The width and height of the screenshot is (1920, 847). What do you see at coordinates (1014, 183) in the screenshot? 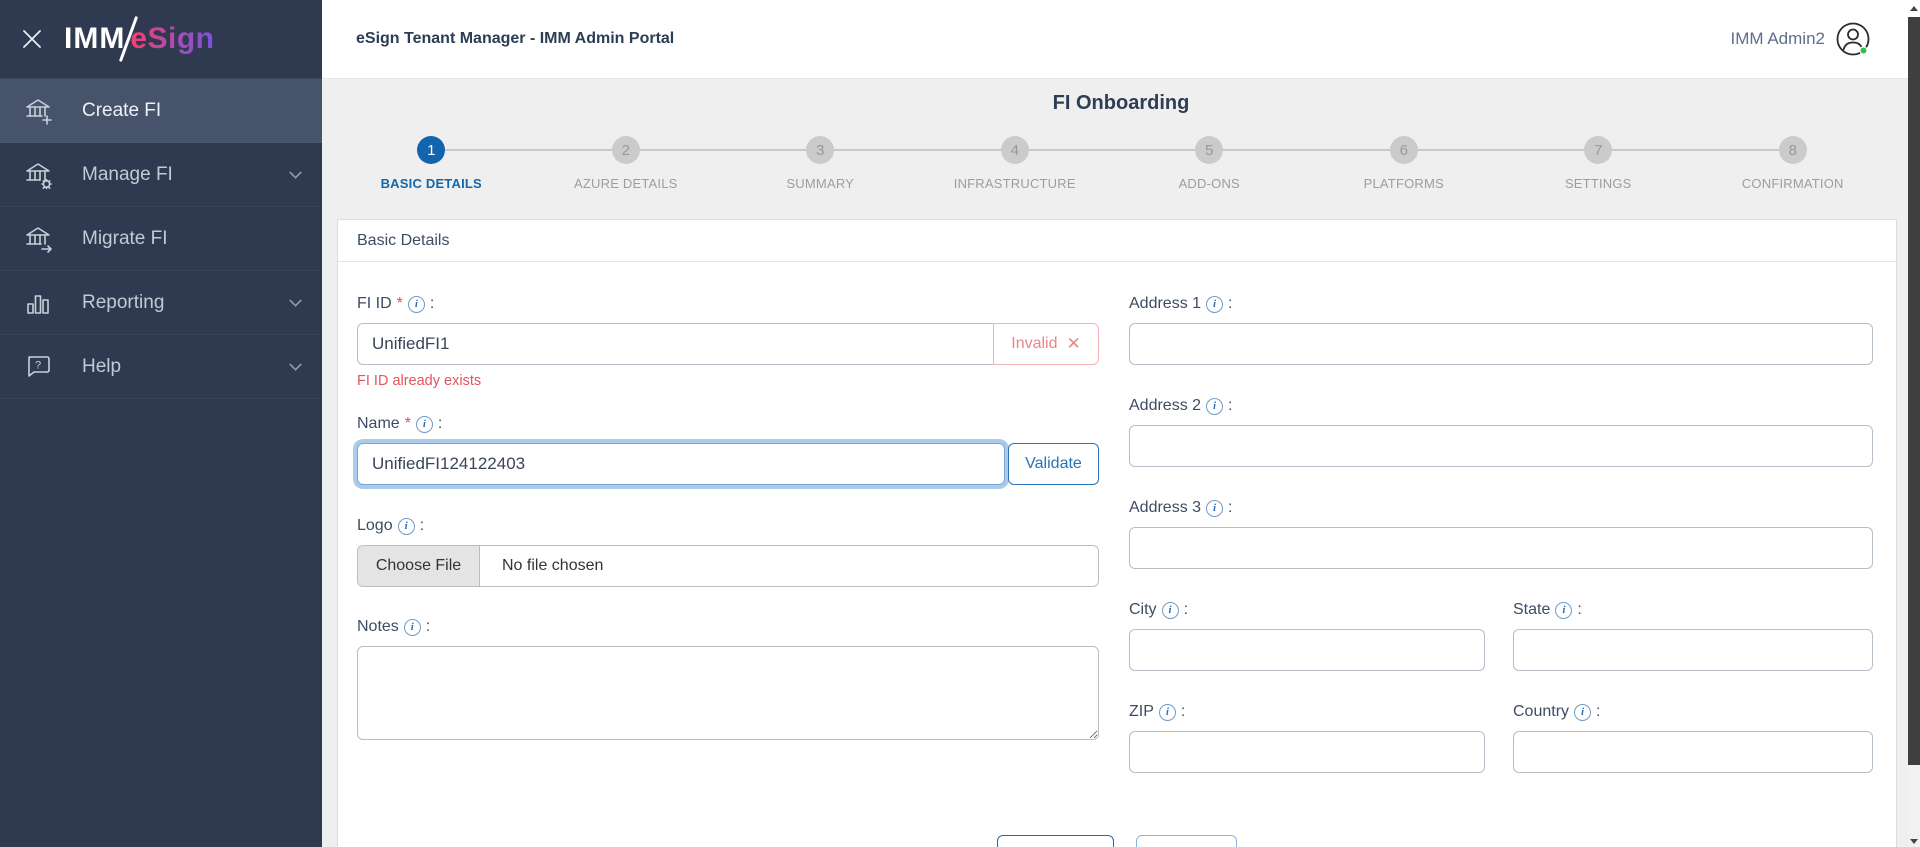
I see `step-label: INFRASTRUCTURE` at bounding box center [1014, 183].